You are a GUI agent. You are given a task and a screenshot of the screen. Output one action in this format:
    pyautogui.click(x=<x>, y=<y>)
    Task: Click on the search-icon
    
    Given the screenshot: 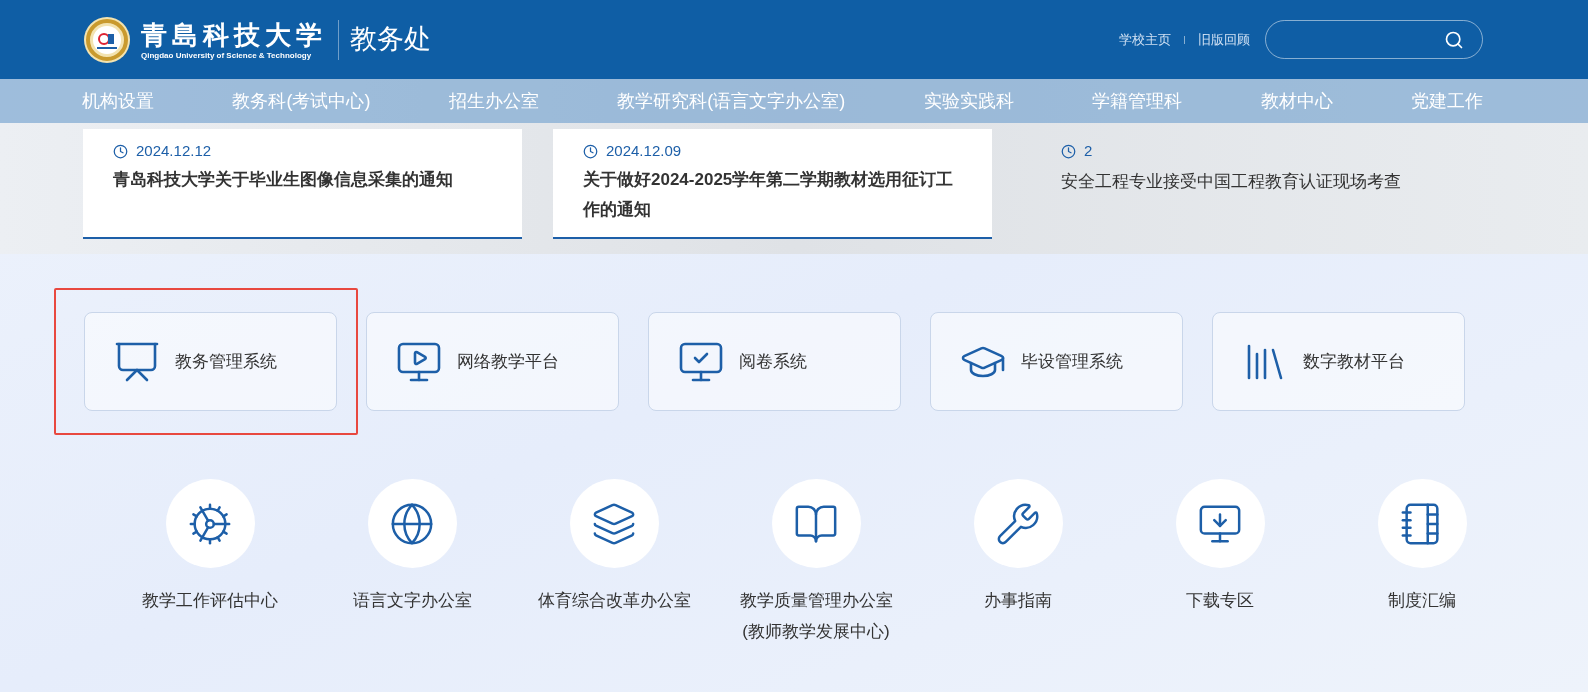 What is the action you would take?
    pyautogui.click(x=1454, y=39)
    